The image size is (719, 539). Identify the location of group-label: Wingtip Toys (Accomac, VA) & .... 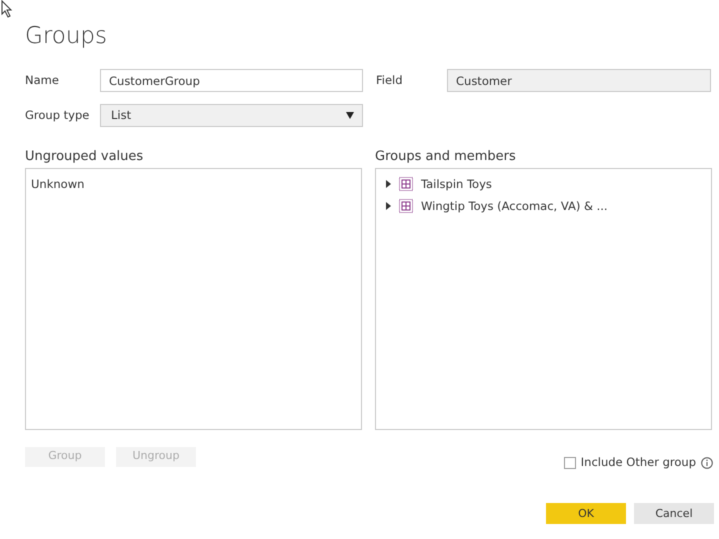
(514, 206).